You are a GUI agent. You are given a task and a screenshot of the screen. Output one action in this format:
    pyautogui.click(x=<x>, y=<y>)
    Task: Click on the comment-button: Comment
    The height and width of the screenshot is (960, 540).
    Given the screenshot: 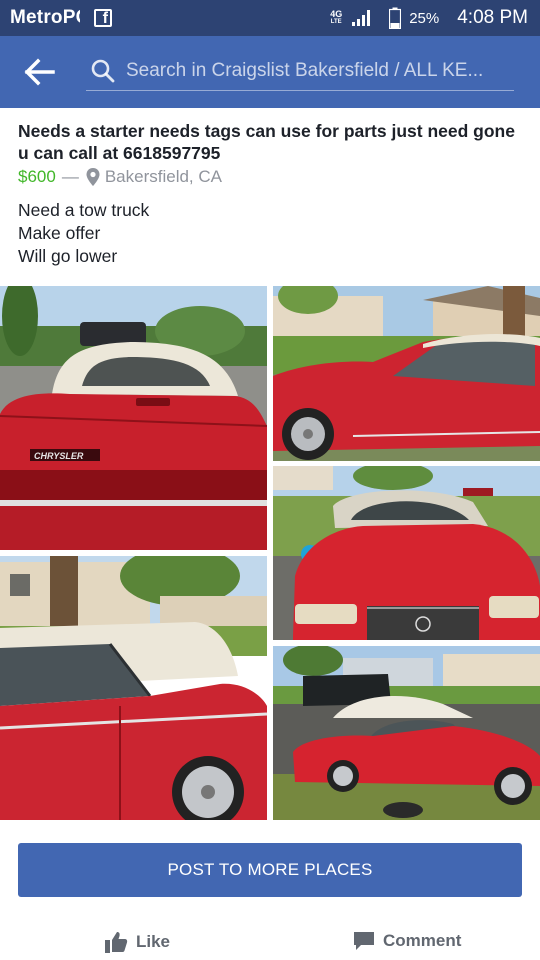 What is the action you would take?
    pyautogui.click(x=407, y=941)
    